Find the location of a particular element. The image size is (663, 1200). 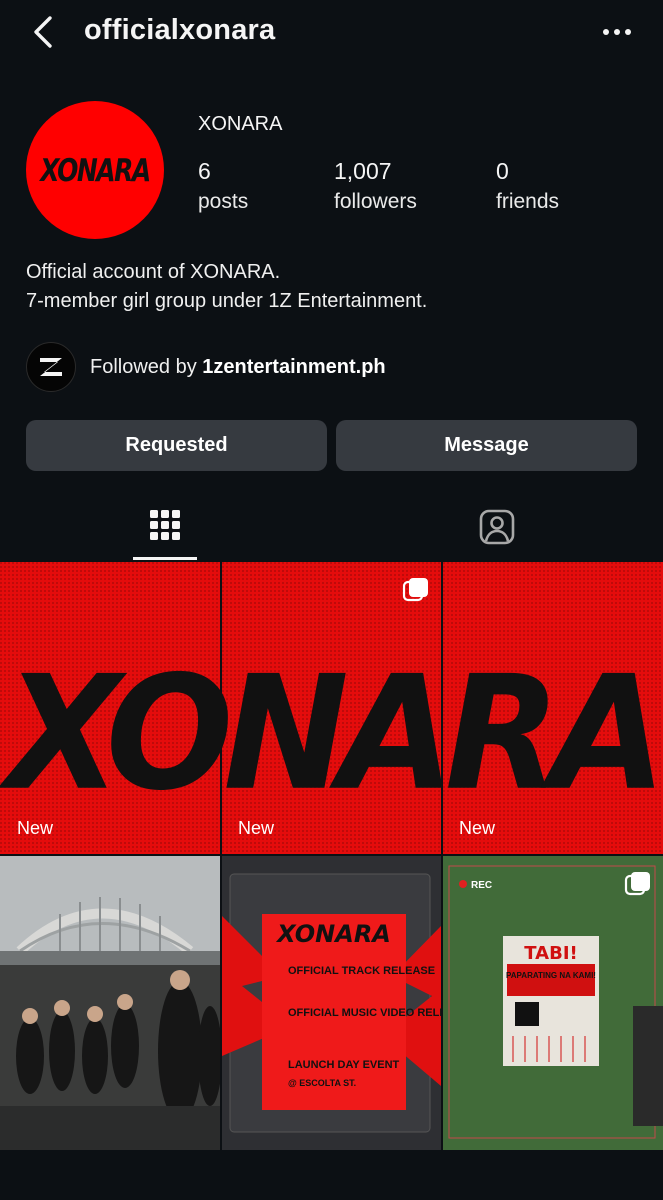

stat-followers-value: 1,007 is located at coordinates (363, 171).